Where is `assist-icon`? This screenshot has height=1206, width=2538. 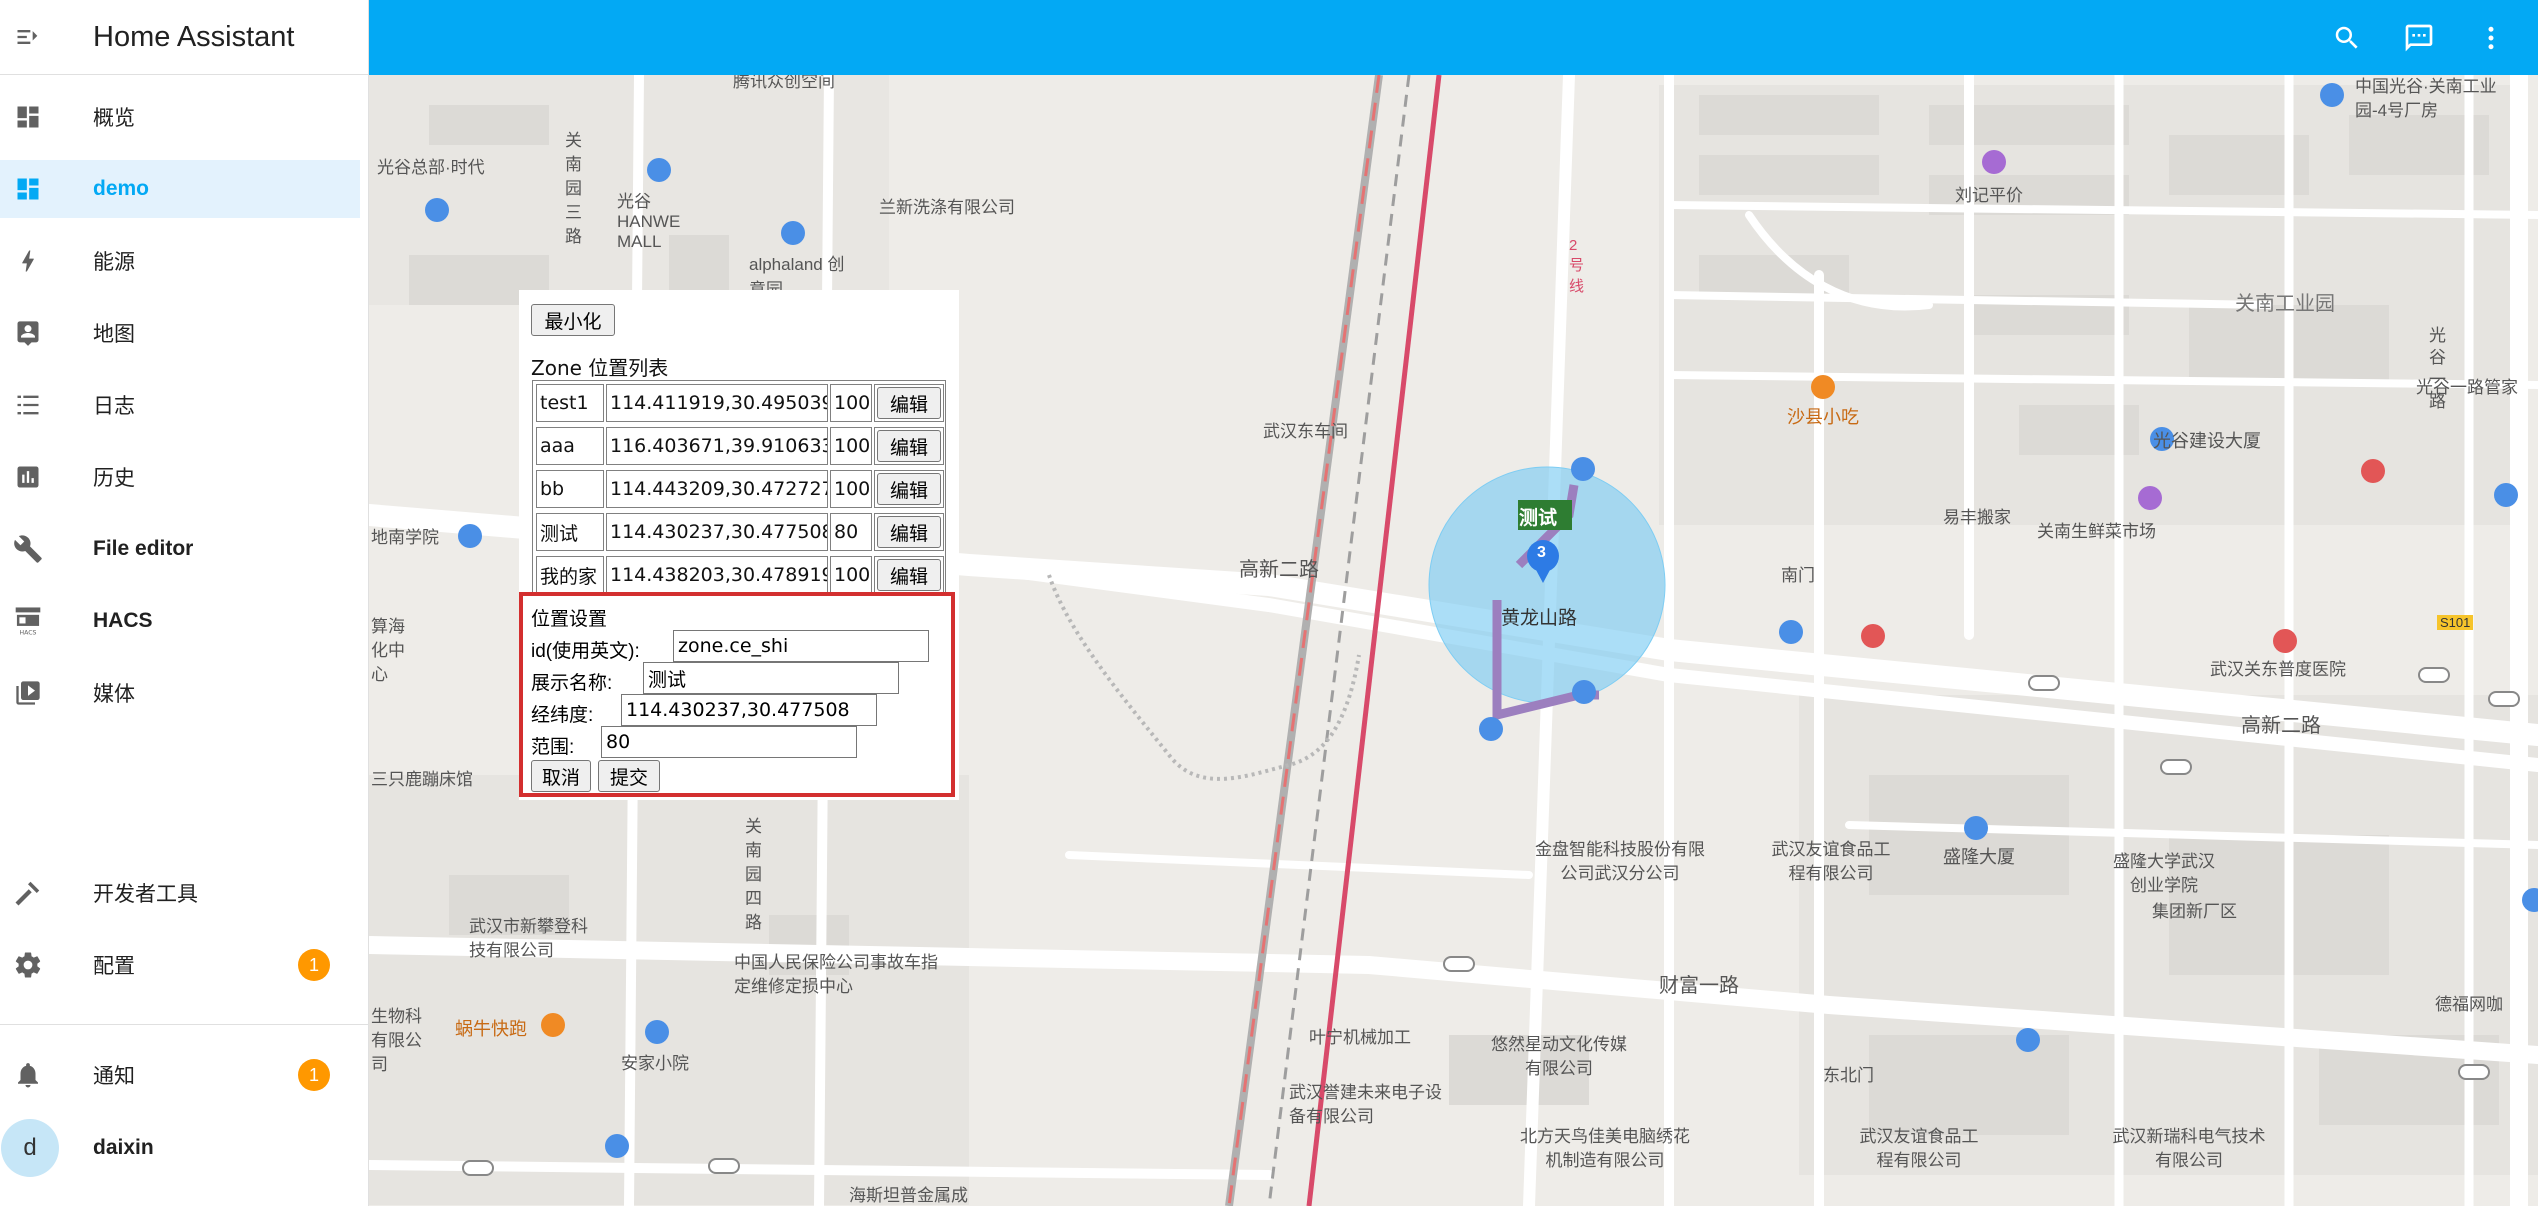 assist-icon is located at coordinates (2419, 38).